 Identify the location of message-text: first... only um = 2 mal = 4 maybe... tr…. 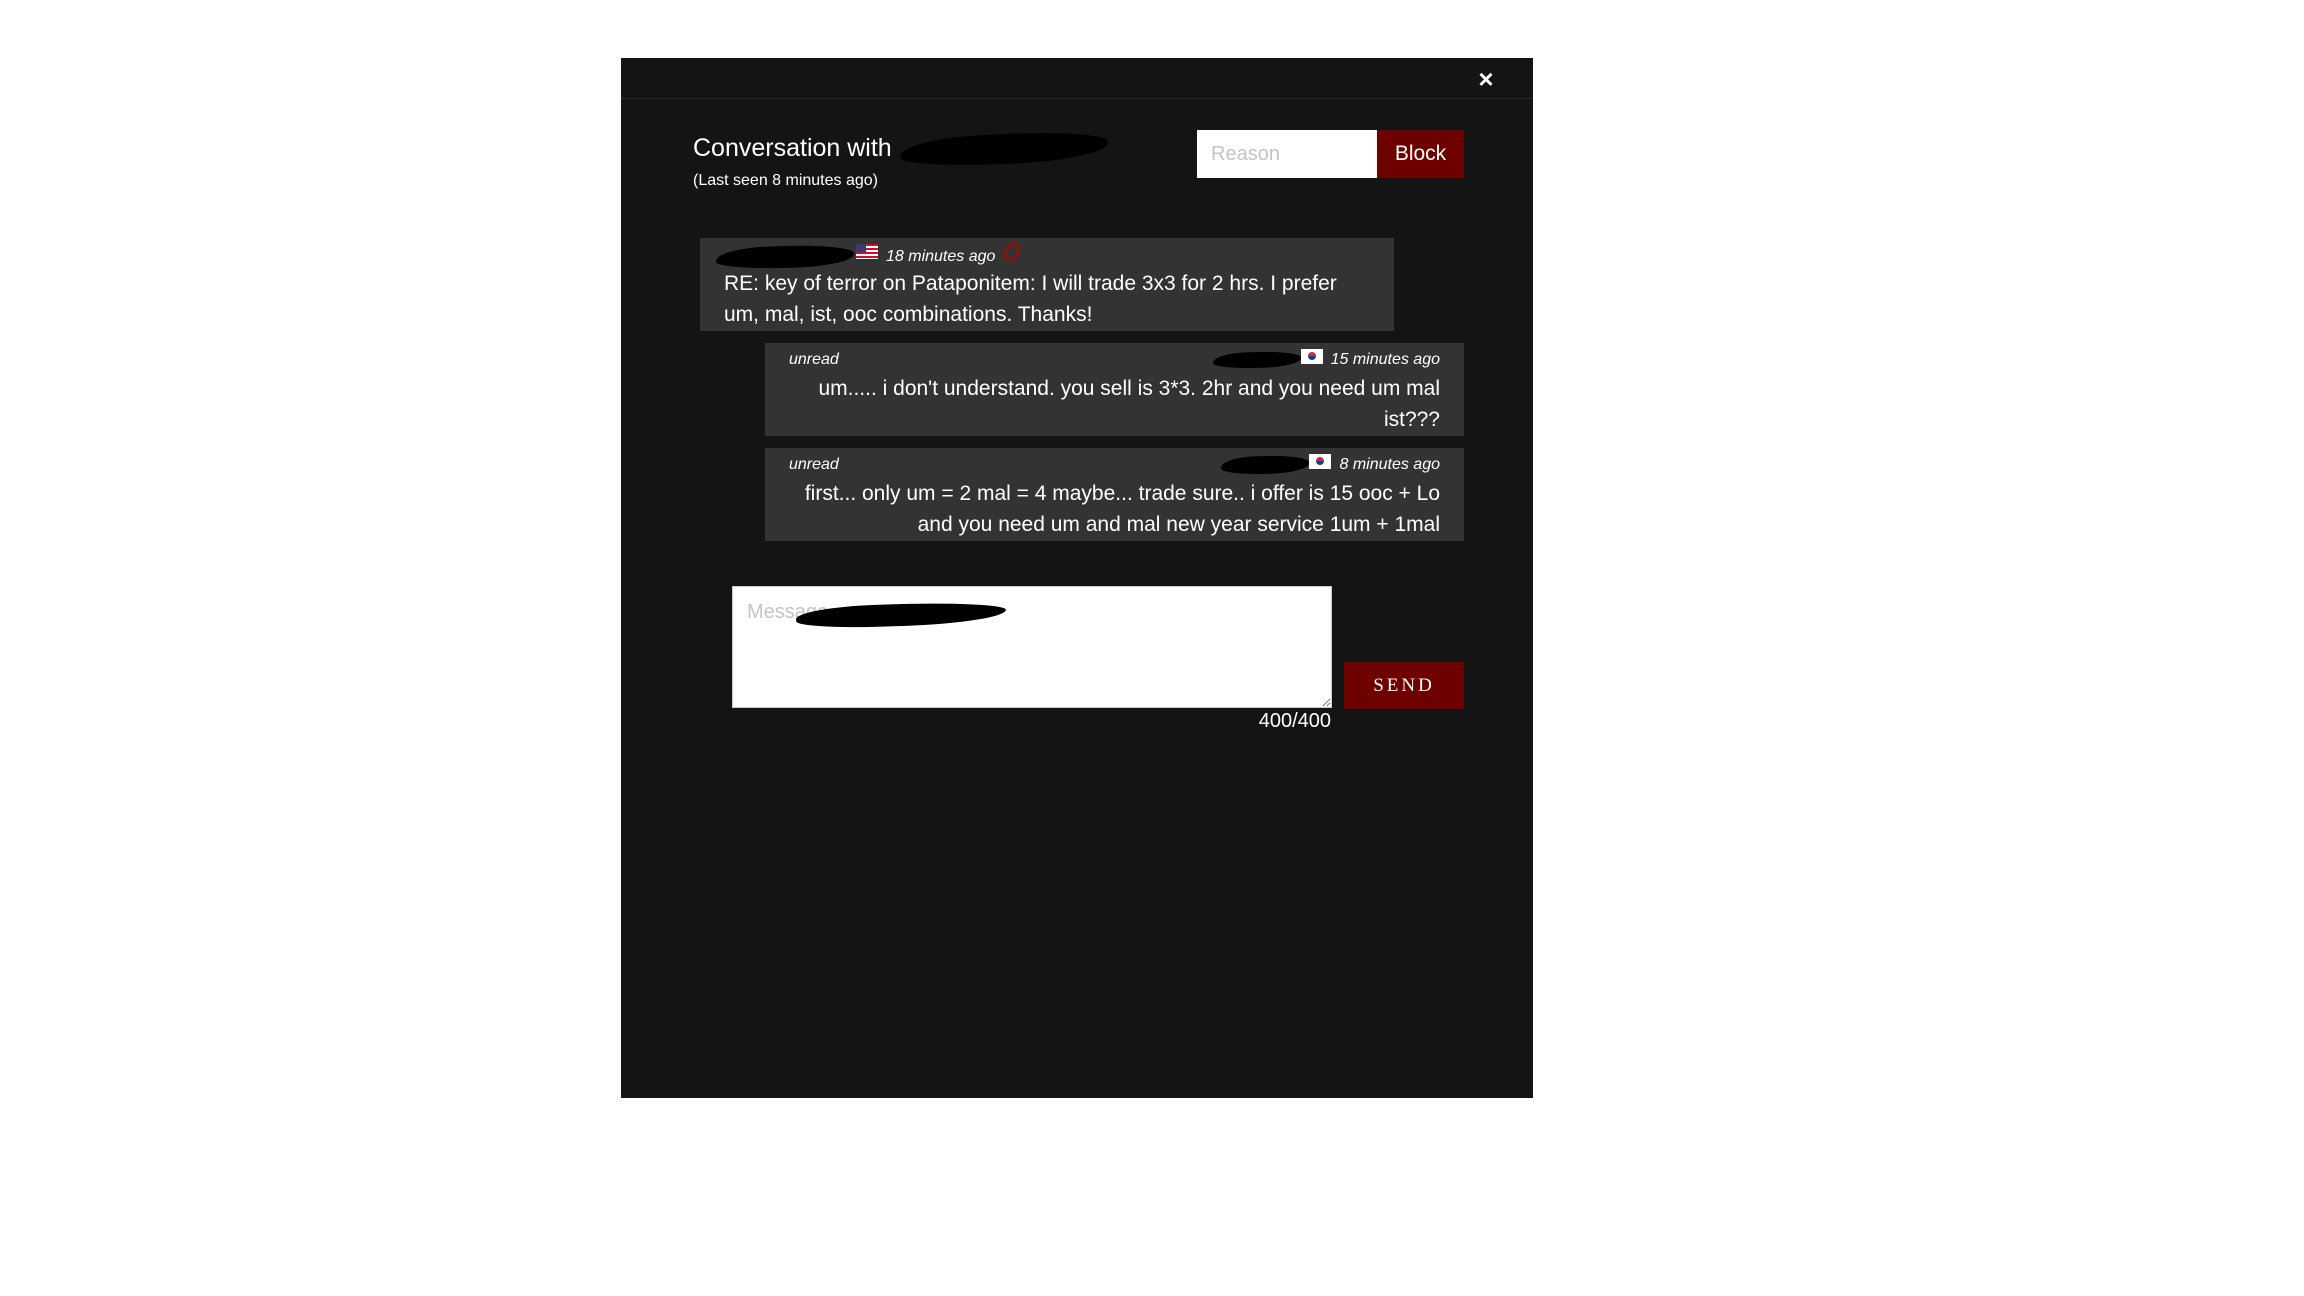
(1122, 509).